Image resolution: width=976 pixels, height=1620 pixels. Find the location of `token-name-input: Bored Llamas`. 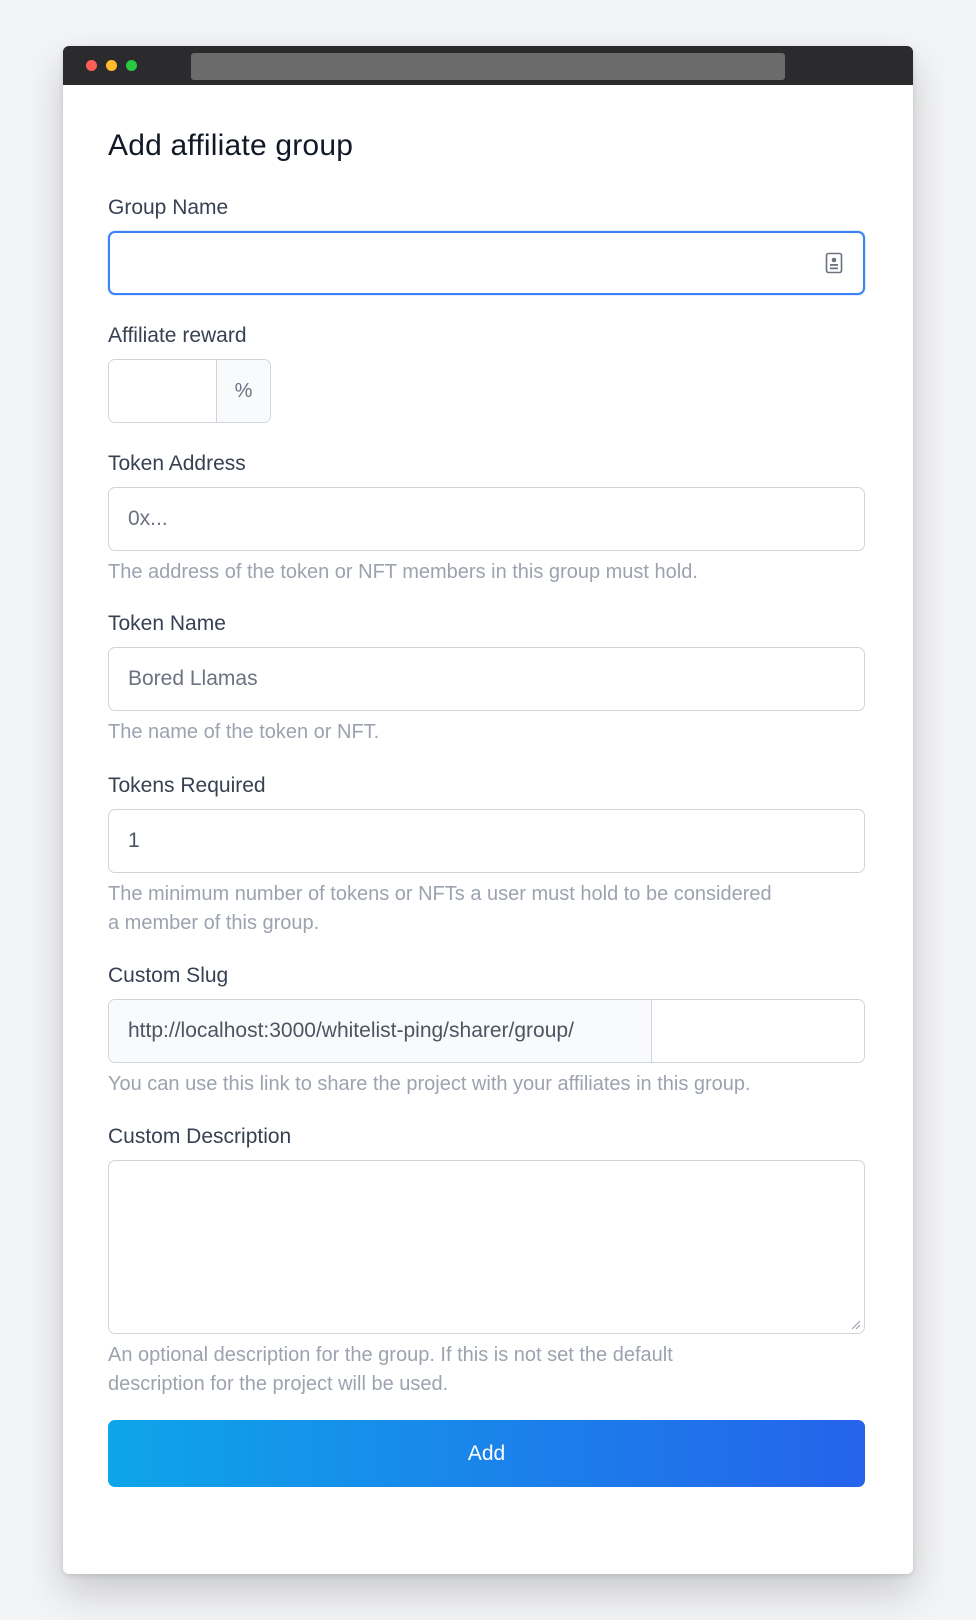

token-name-input: Bored Llamas is located at coordinates (486, 679).